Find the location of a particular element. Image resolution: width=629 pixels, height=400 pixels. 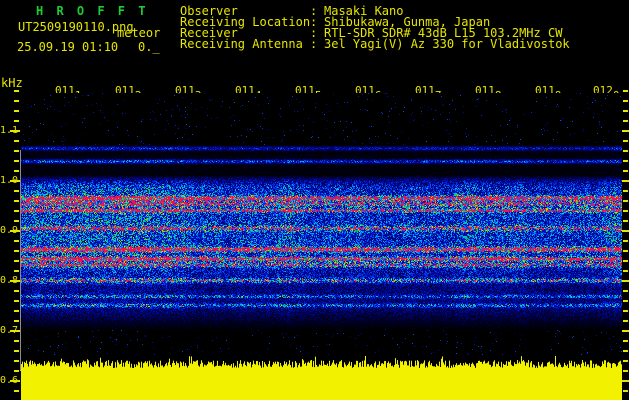

counter-label: 0._ is located at coordinates (149, 47).